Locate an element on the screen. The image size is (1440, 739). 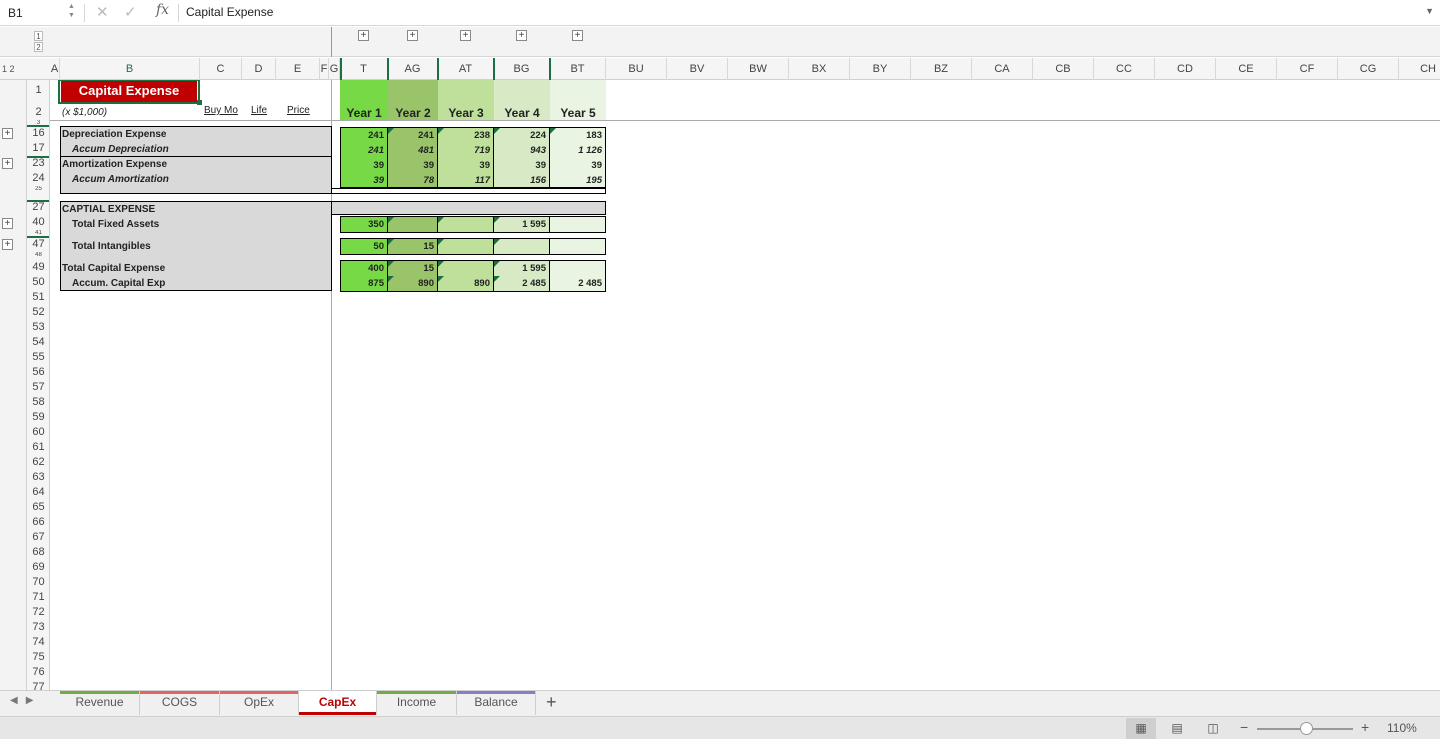
data-cell: 1 126 is located at coordinates (578, 150).